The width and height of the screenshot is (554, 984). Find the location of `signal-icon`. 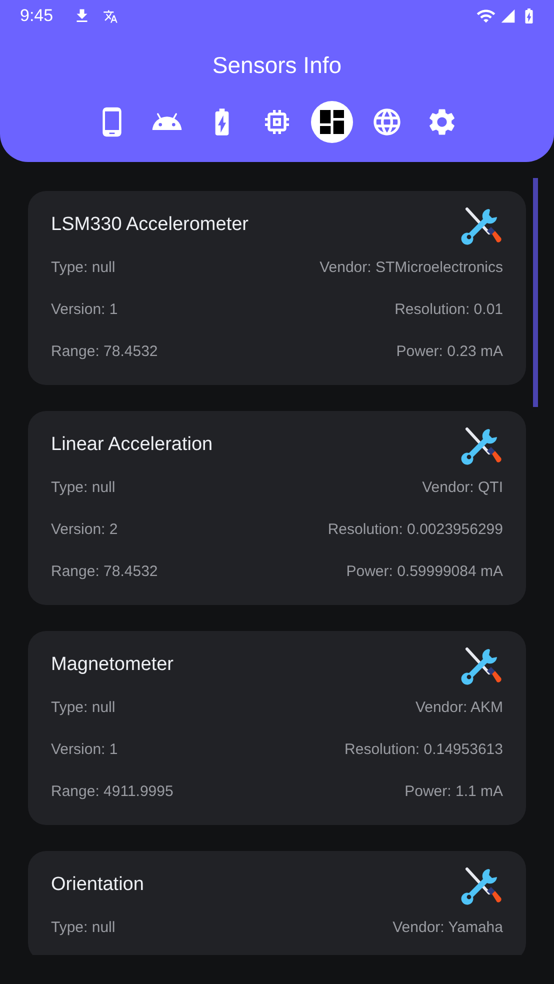

signal-icon is located at coordinates (508, 16).